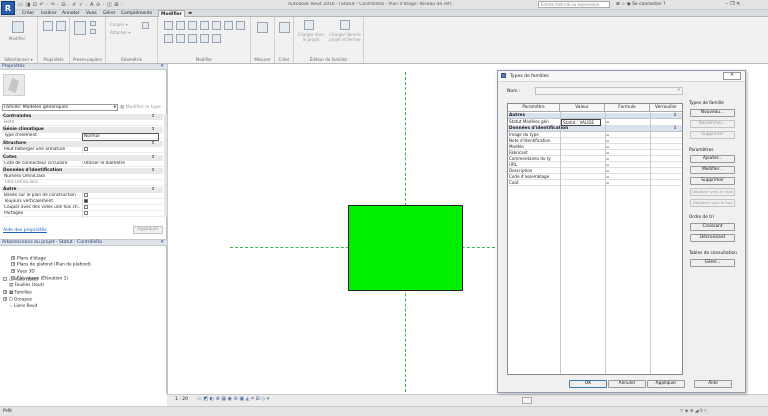  I want to click on work-plane-checkbox, so click(86, 195).